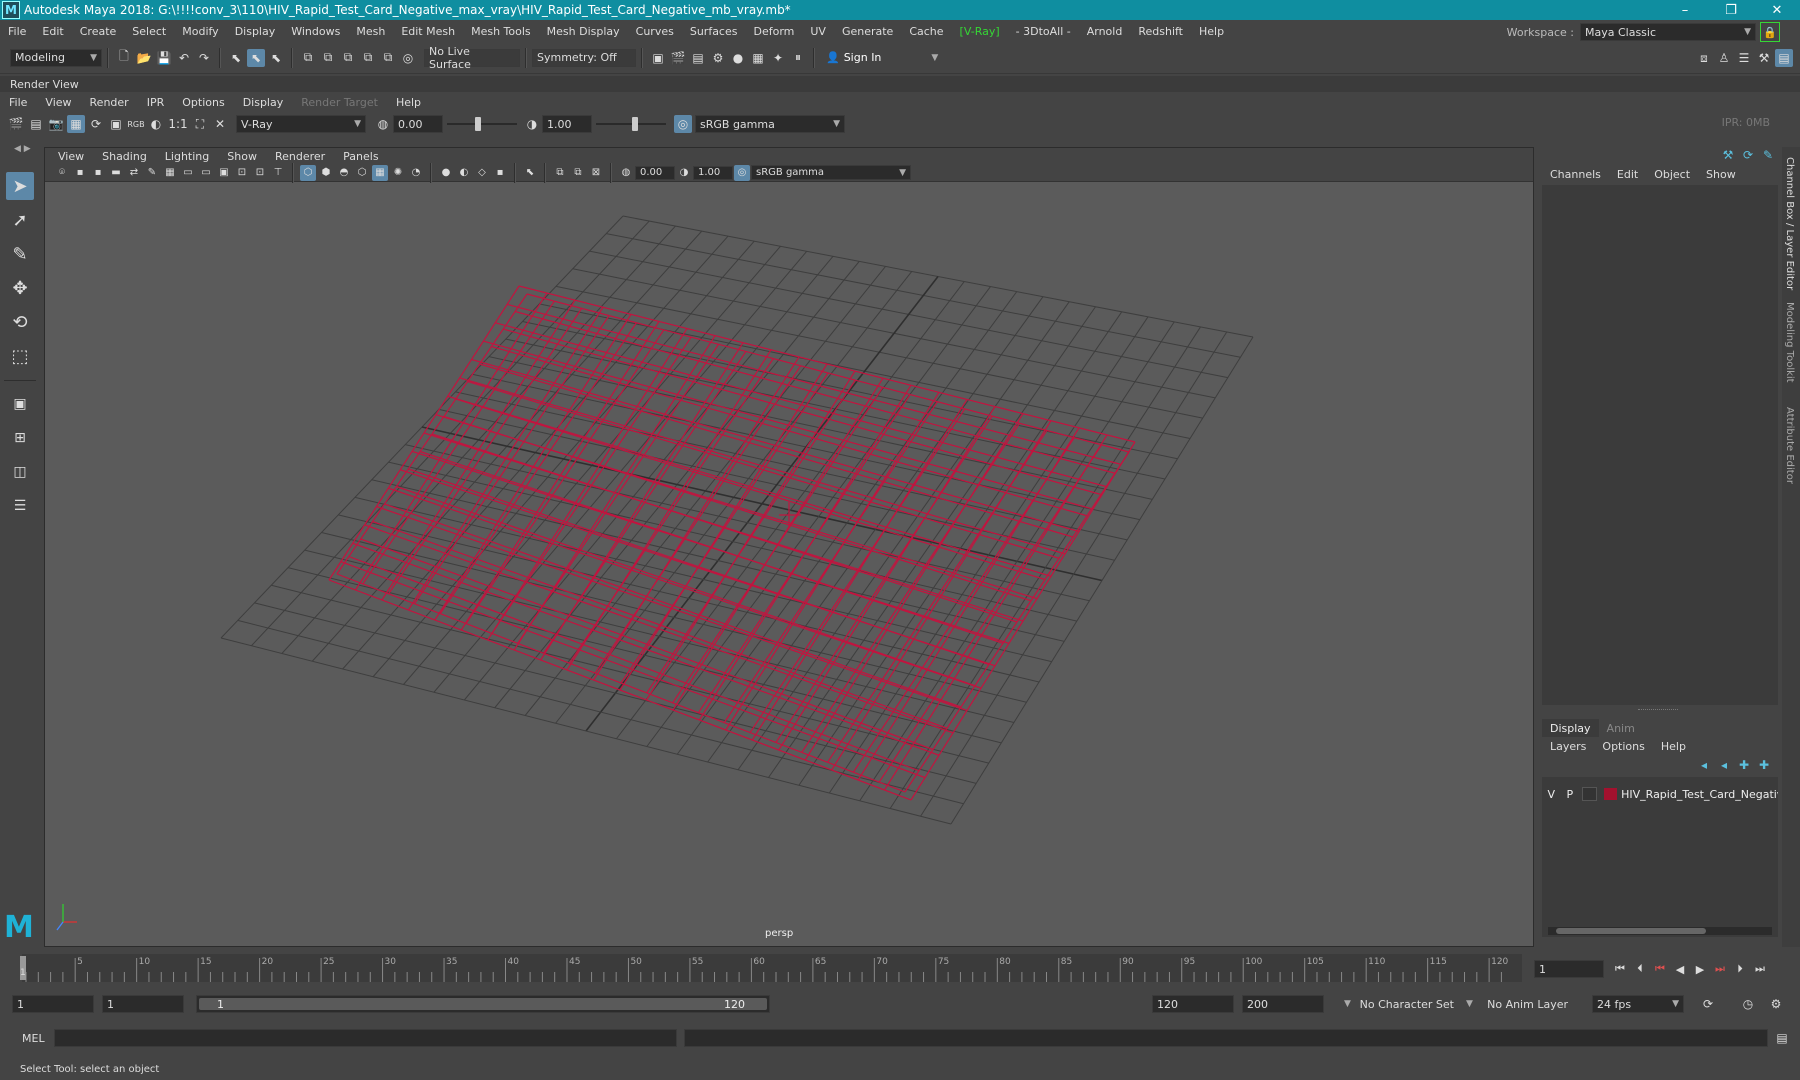  I want to click on snap-curve-icon: ⧉, so click(328, 58).